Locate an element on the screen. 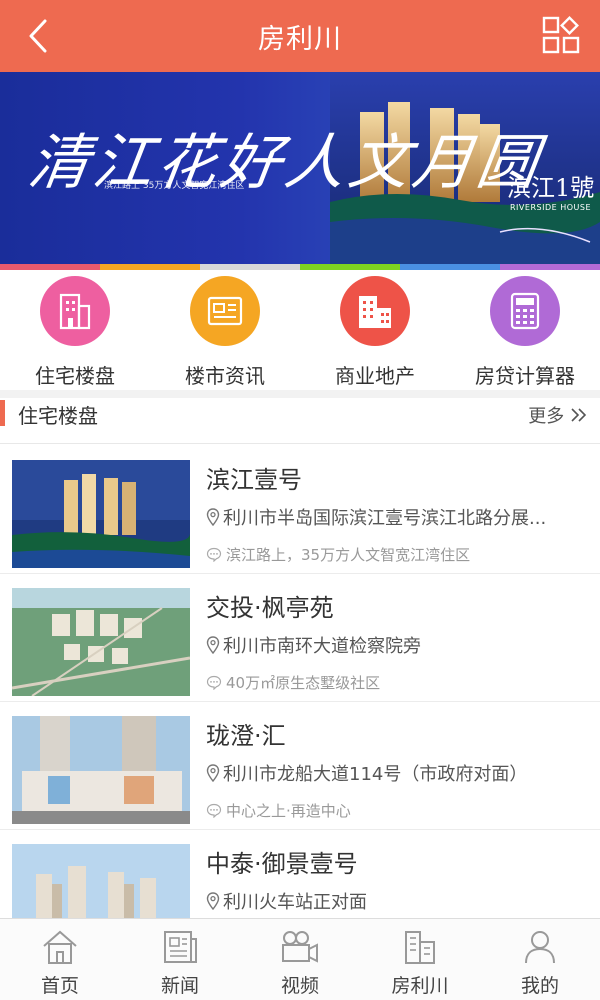  listing-address-text: 利川火车站正对面 is located at coordinates (295, 902).